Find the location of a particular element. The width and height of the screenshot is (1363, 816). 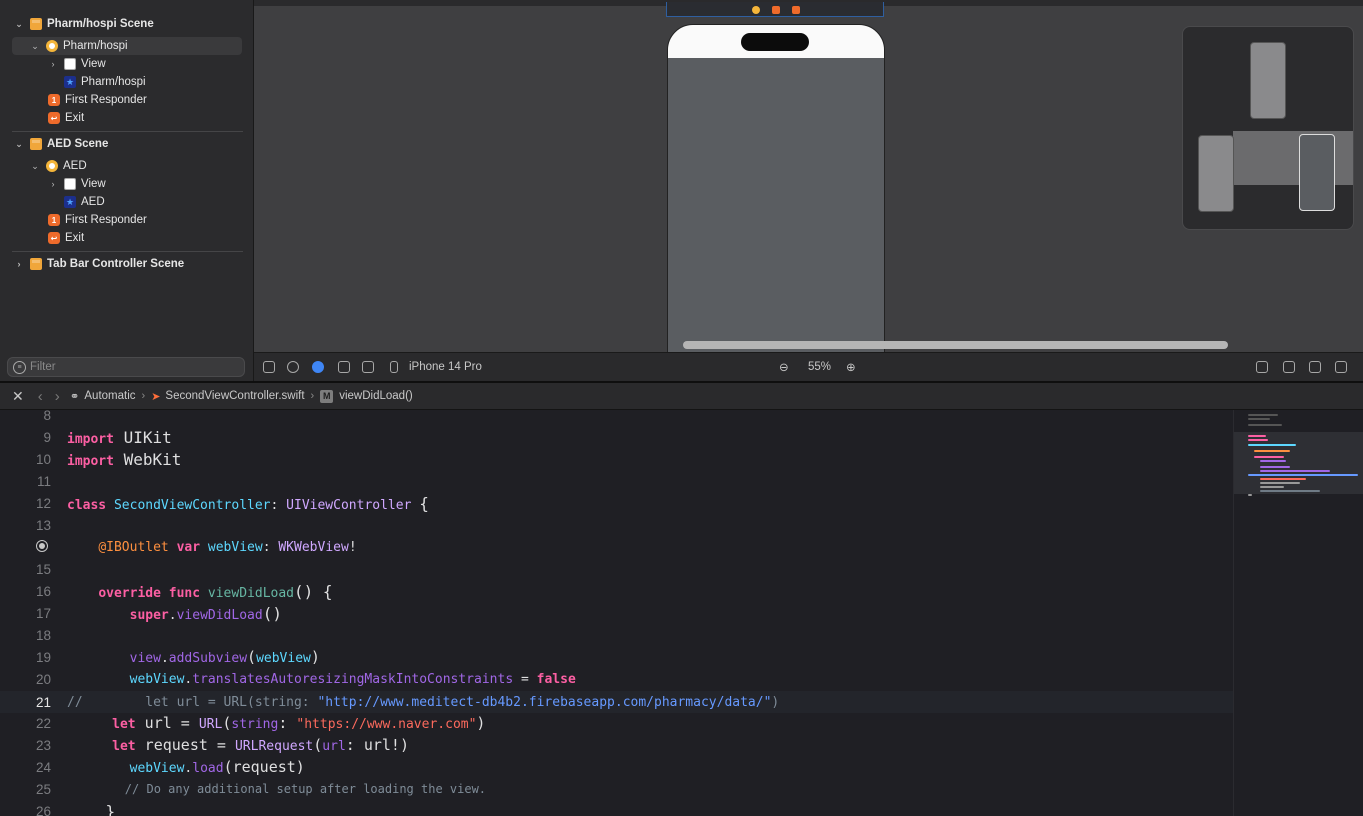

outline-scene-aed: ⌄ AED Scene is located at coordinates (61, 144).